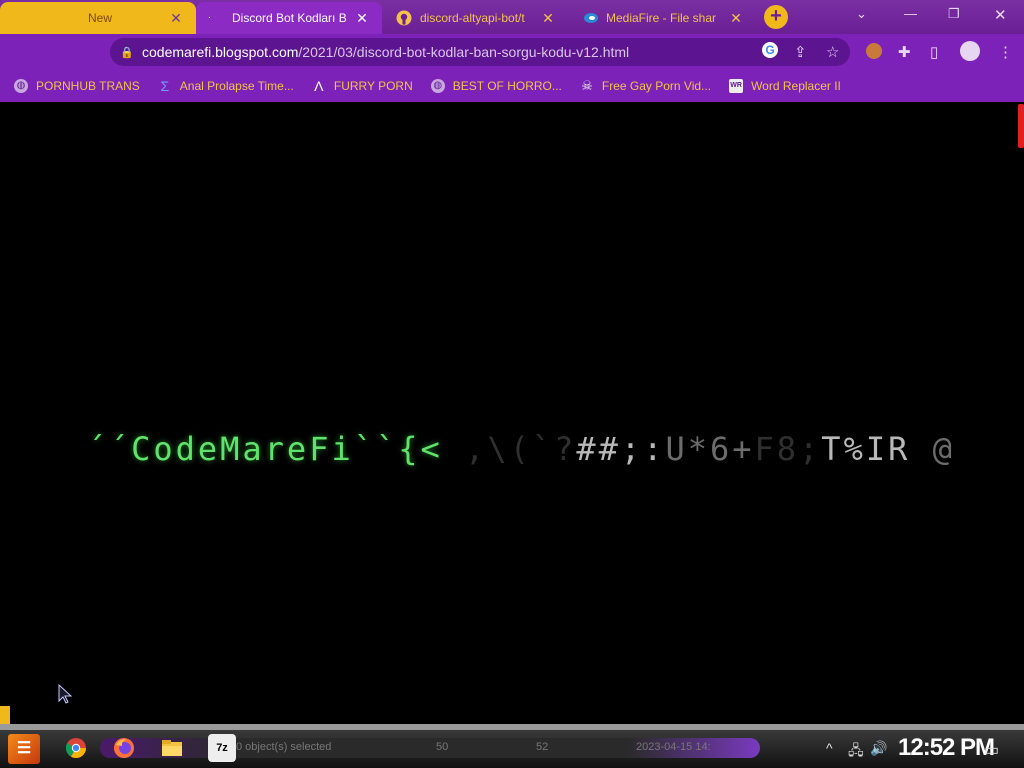 The height and width of the screenshot is (768, 1024). What do you see at coordinates (284, 747) in the screenshot?
I see `status-selection-text: 0 object(s) selected` at bounding box center [284, 747].